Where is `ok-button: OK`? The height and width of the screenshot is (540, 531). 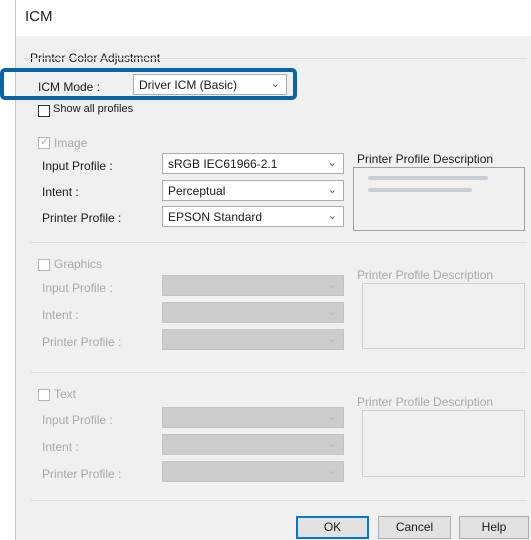 ok-button: OK is located at coordinates (332, 527).